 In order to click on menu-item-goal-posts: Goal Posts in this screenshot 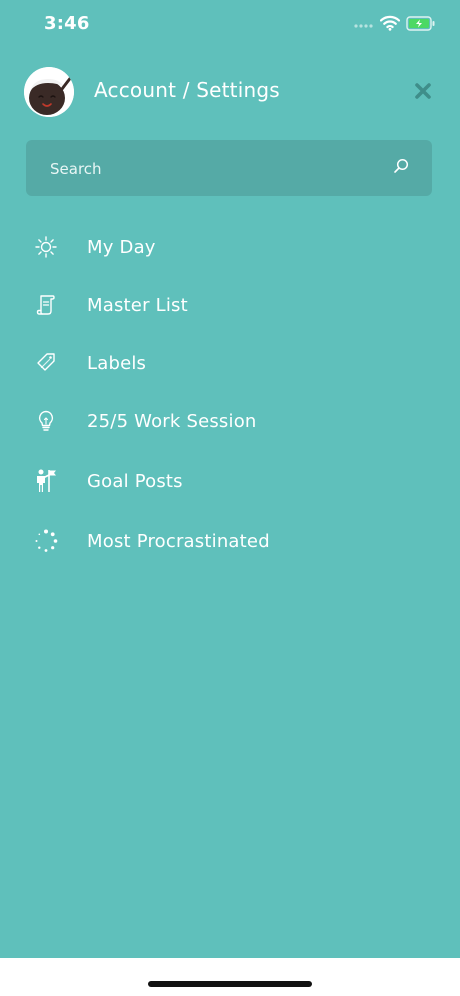, I will do `click(230, 481)`.